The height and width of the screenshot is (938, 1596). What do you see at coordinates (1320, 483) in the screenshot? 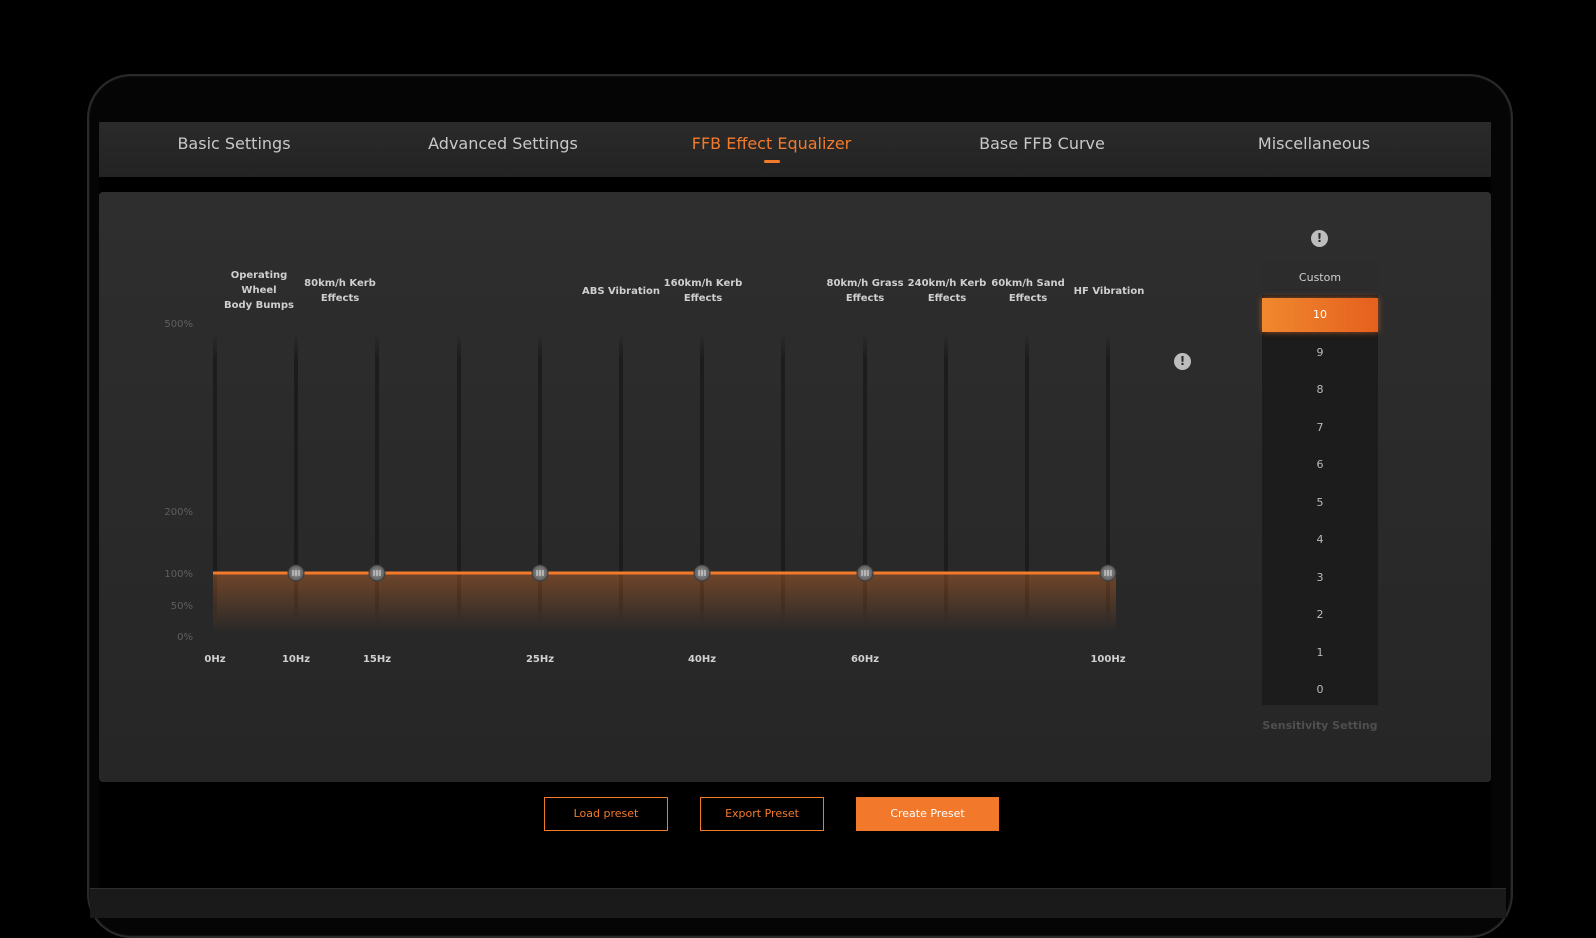
I see `sensitivity-list: Custom 10 9 8 7 6 5 4 3 2 1 0` at bounding box center [1320, 483].